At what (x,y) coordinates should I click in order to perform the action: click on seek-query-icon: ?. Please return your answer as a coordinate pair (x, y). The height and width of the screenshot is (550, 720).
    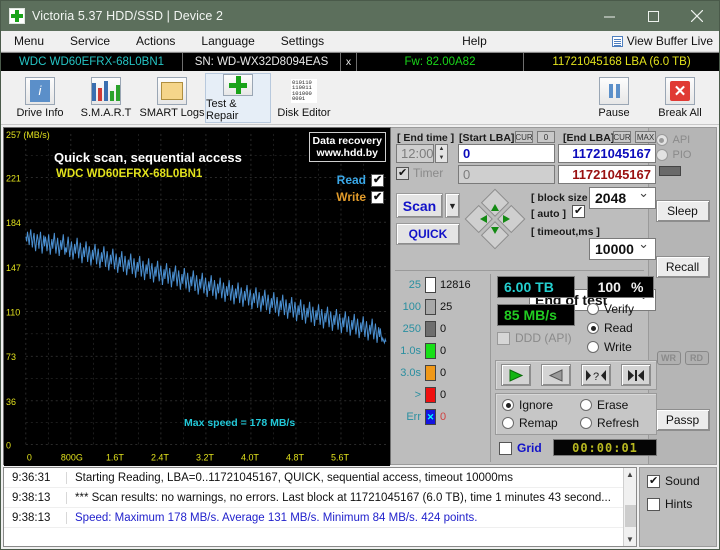
    Looking at the image, I should click on (596, 375).